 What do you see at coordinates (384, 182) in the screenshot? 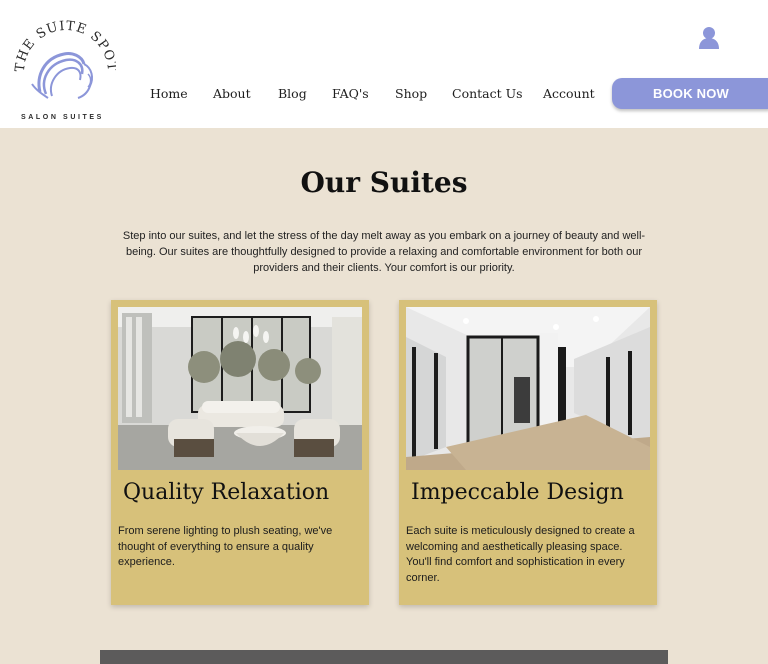
I see `section-title: Our Suites` at bounding box center [384, 182].